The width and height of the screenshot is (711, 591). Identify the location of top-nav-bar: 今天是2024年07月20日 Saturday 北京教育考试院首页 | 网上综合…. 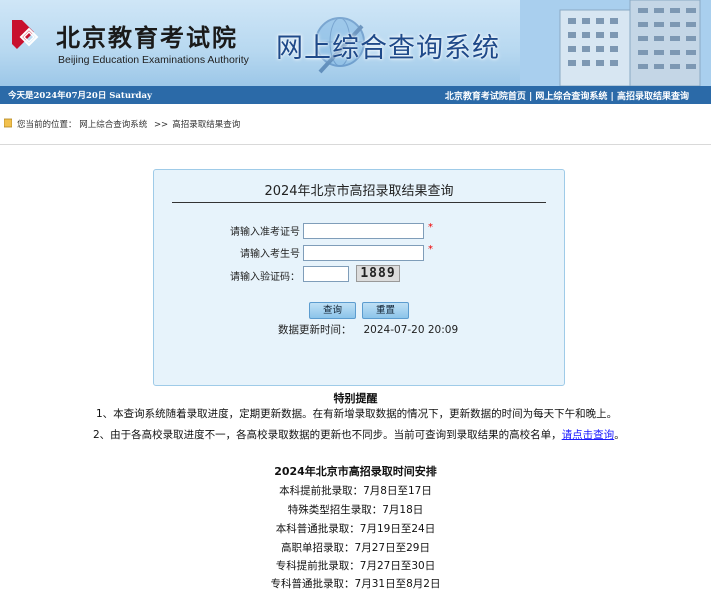
(355, 95).